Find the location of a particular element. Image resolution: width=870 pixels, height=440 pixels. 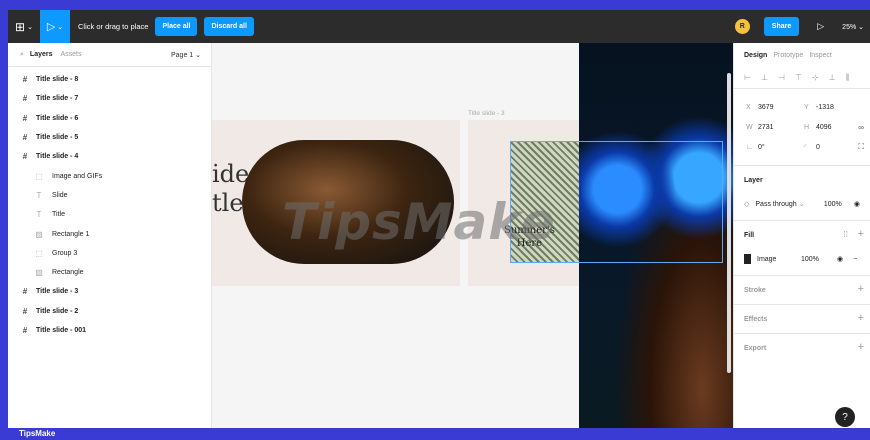

layer-item: ▨ Rectangle 1 is located at coordinates (109, 233).